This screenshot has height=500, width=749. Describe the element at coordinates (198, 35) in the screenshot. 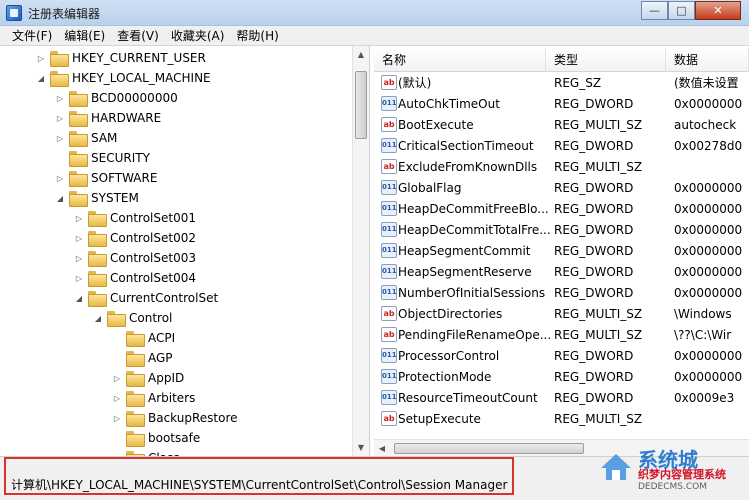

I see `menu-favorites: 收藏夹(A)` at that location.